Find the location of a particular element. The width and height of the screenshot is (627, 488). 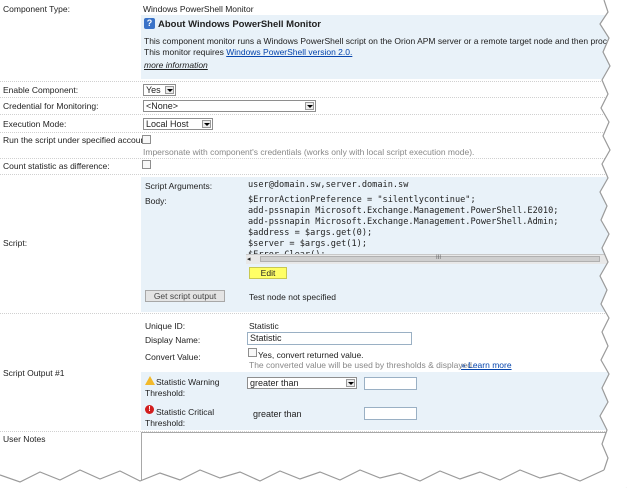

scrollbar-thumb: III is located at coordinates (430, 258).